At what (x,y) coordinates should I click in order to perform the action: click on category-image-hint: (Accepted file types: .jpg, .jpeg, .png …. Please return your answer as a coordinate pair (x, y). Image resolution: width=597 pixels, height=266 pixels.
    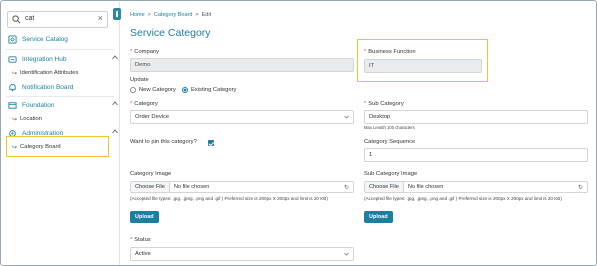
    Looking at the image, I should click on (229, 198).